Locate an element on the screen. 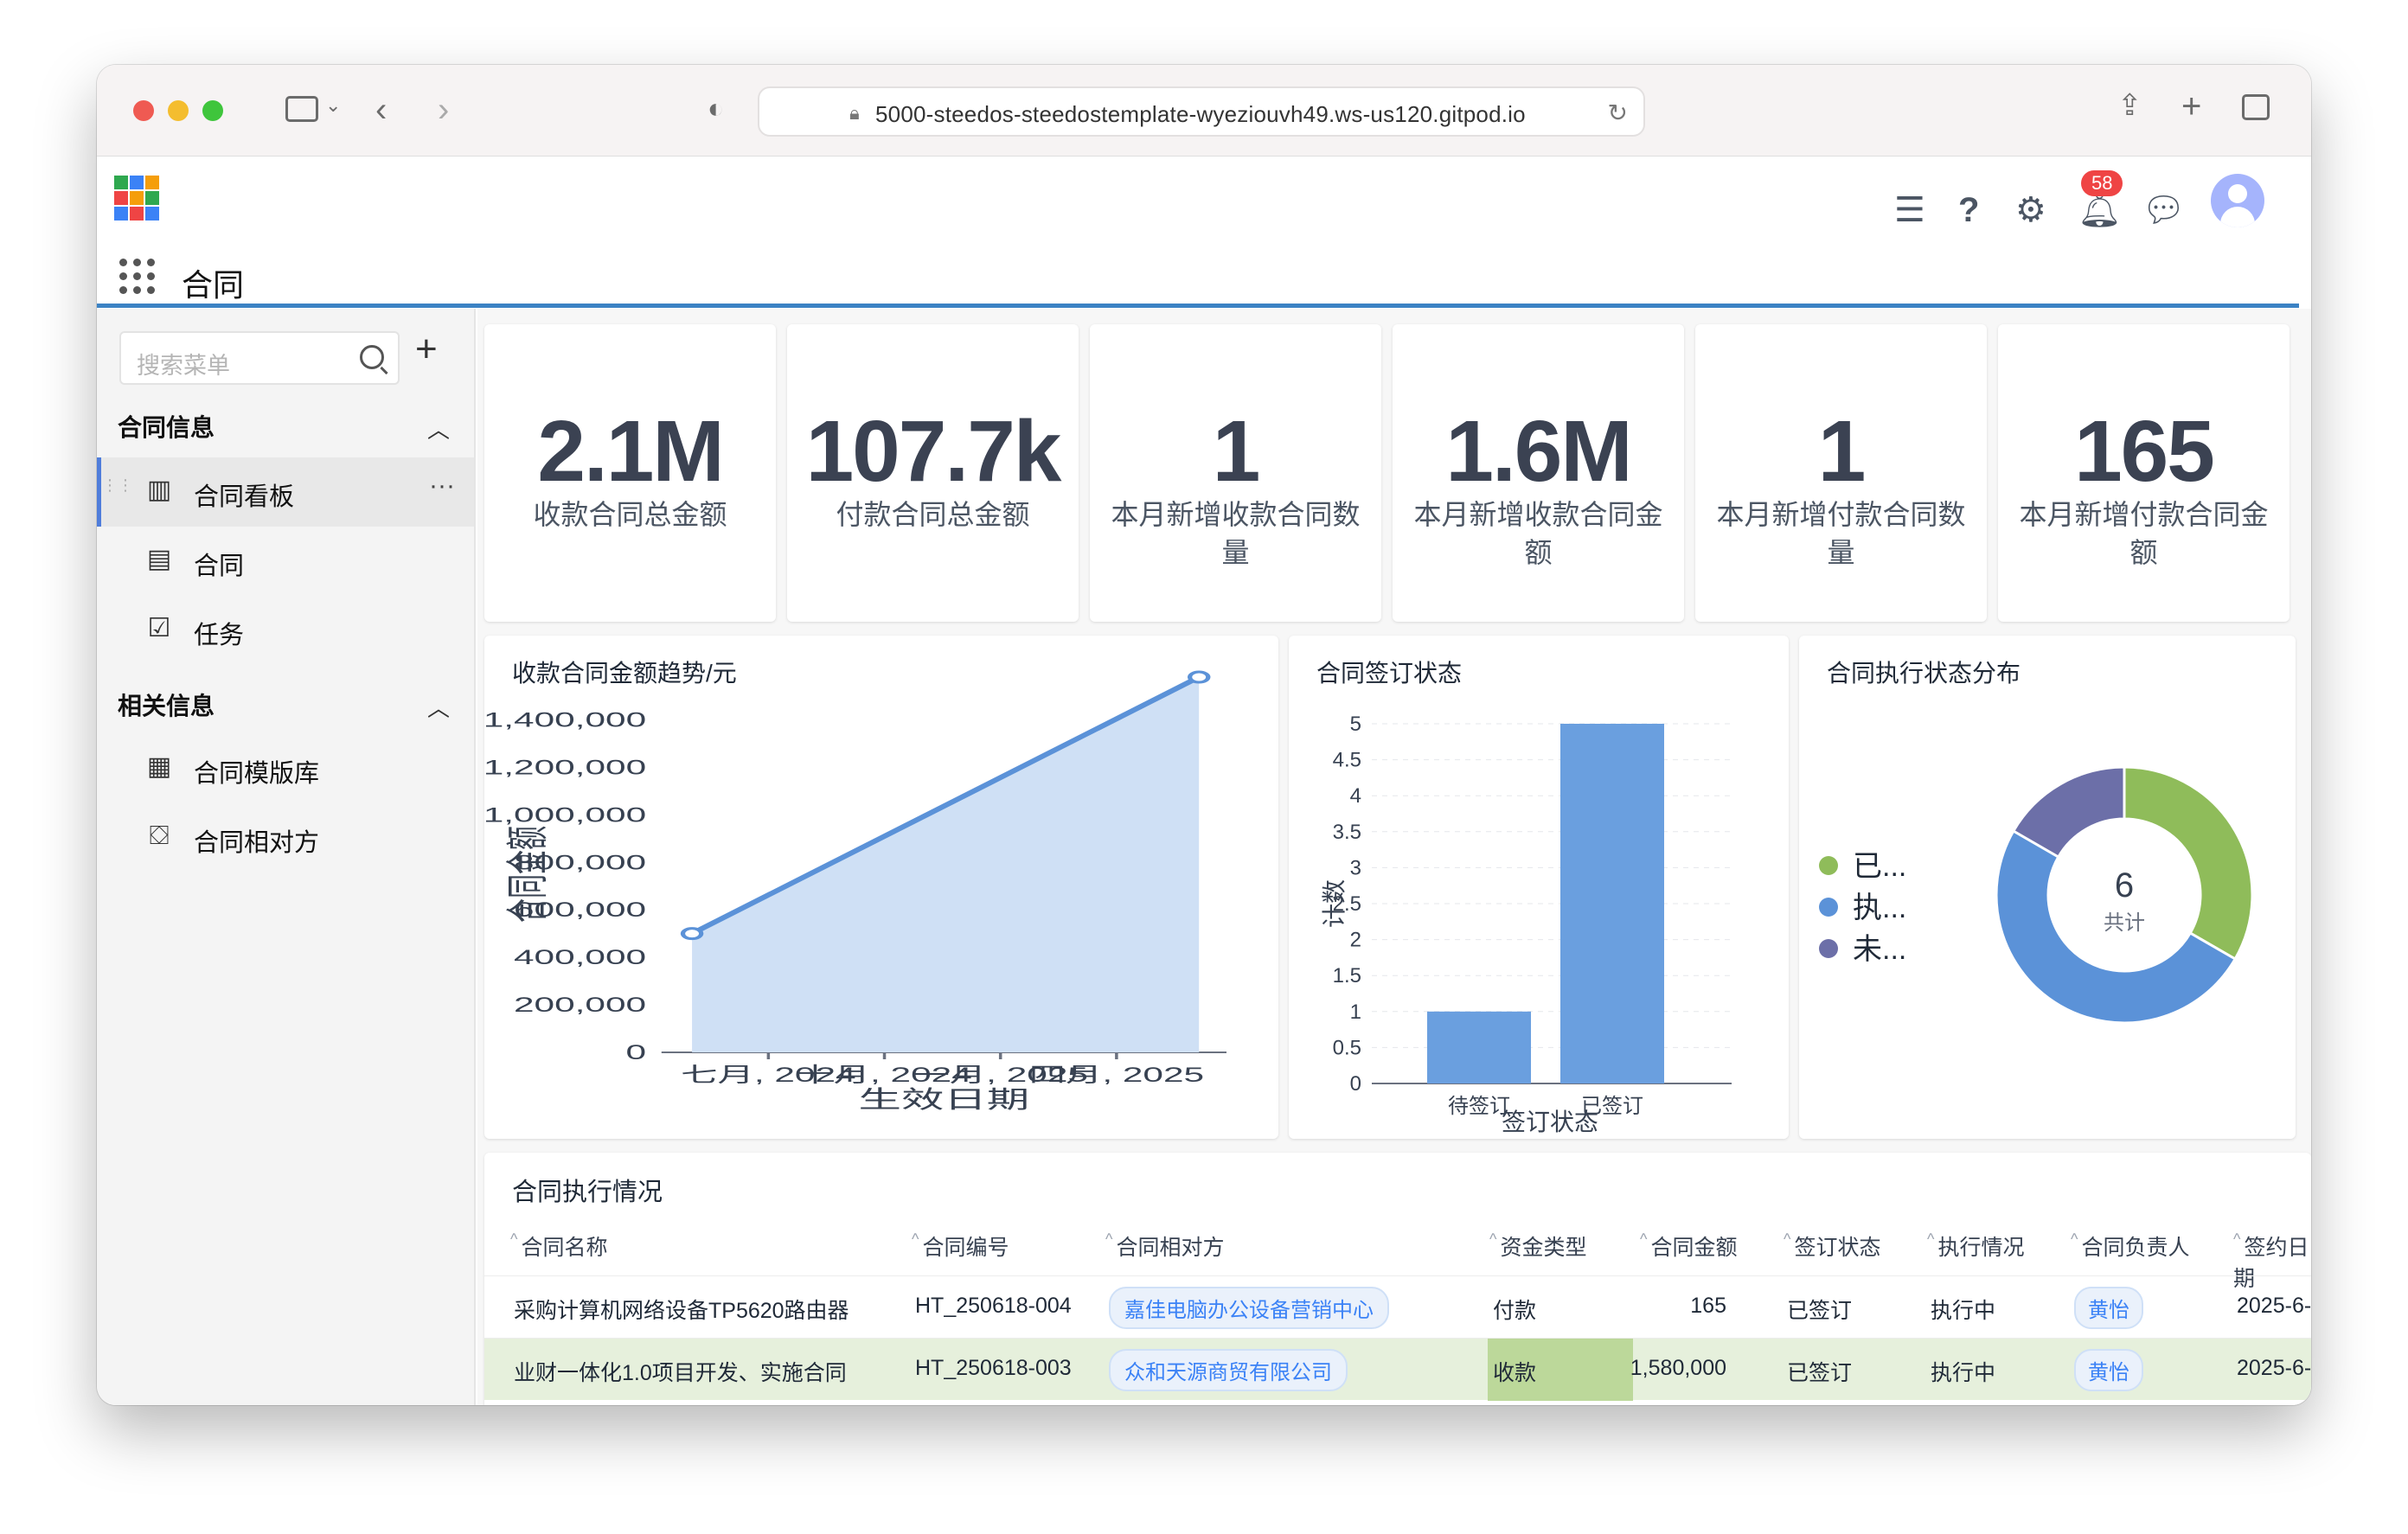 The image size is (2408, 1534). forward-icon: › is located at coordinates (444, 110).